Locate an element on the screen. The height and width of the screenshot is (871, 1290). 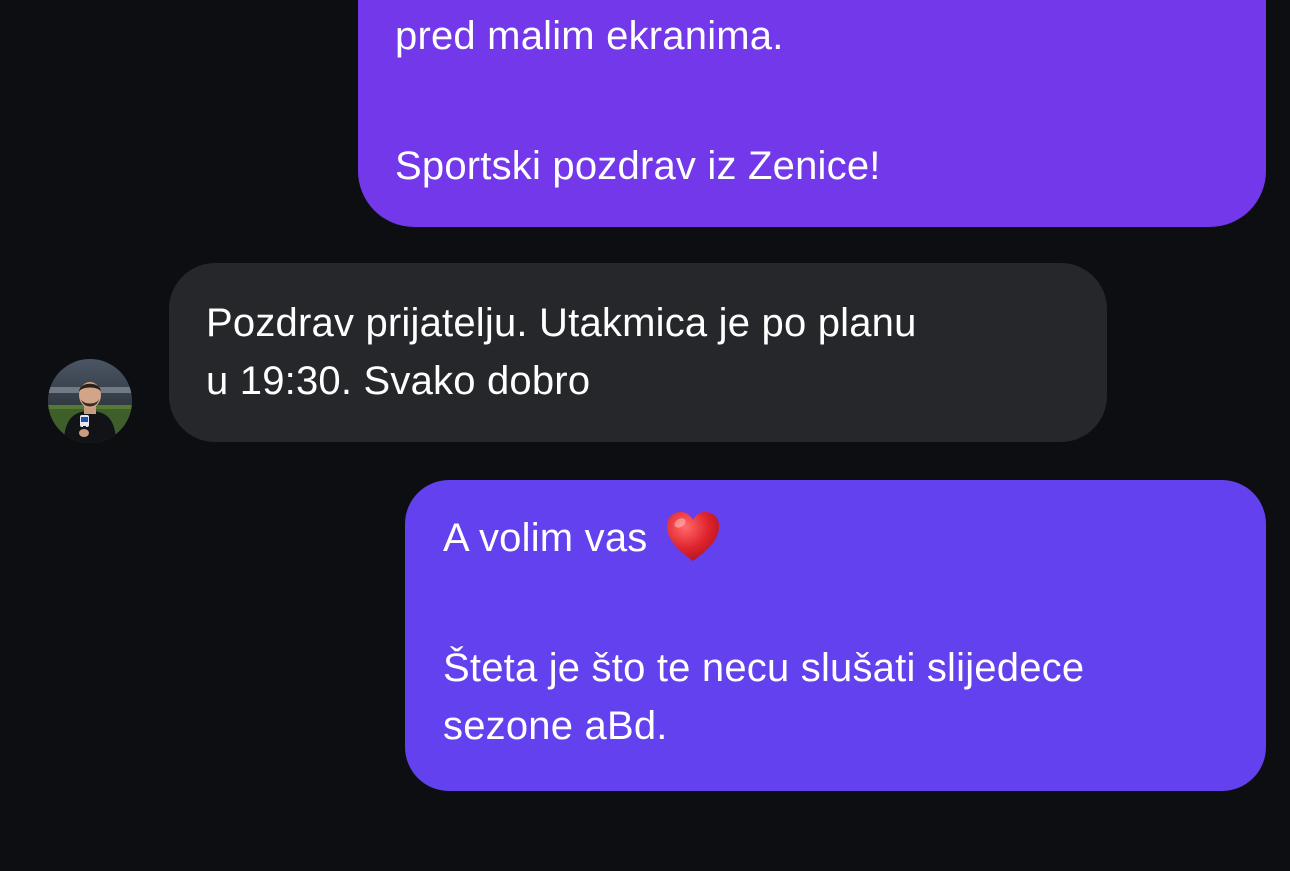
message-text: Sportski pozdrav iz Zenice! is located at coordinates (638, 166).